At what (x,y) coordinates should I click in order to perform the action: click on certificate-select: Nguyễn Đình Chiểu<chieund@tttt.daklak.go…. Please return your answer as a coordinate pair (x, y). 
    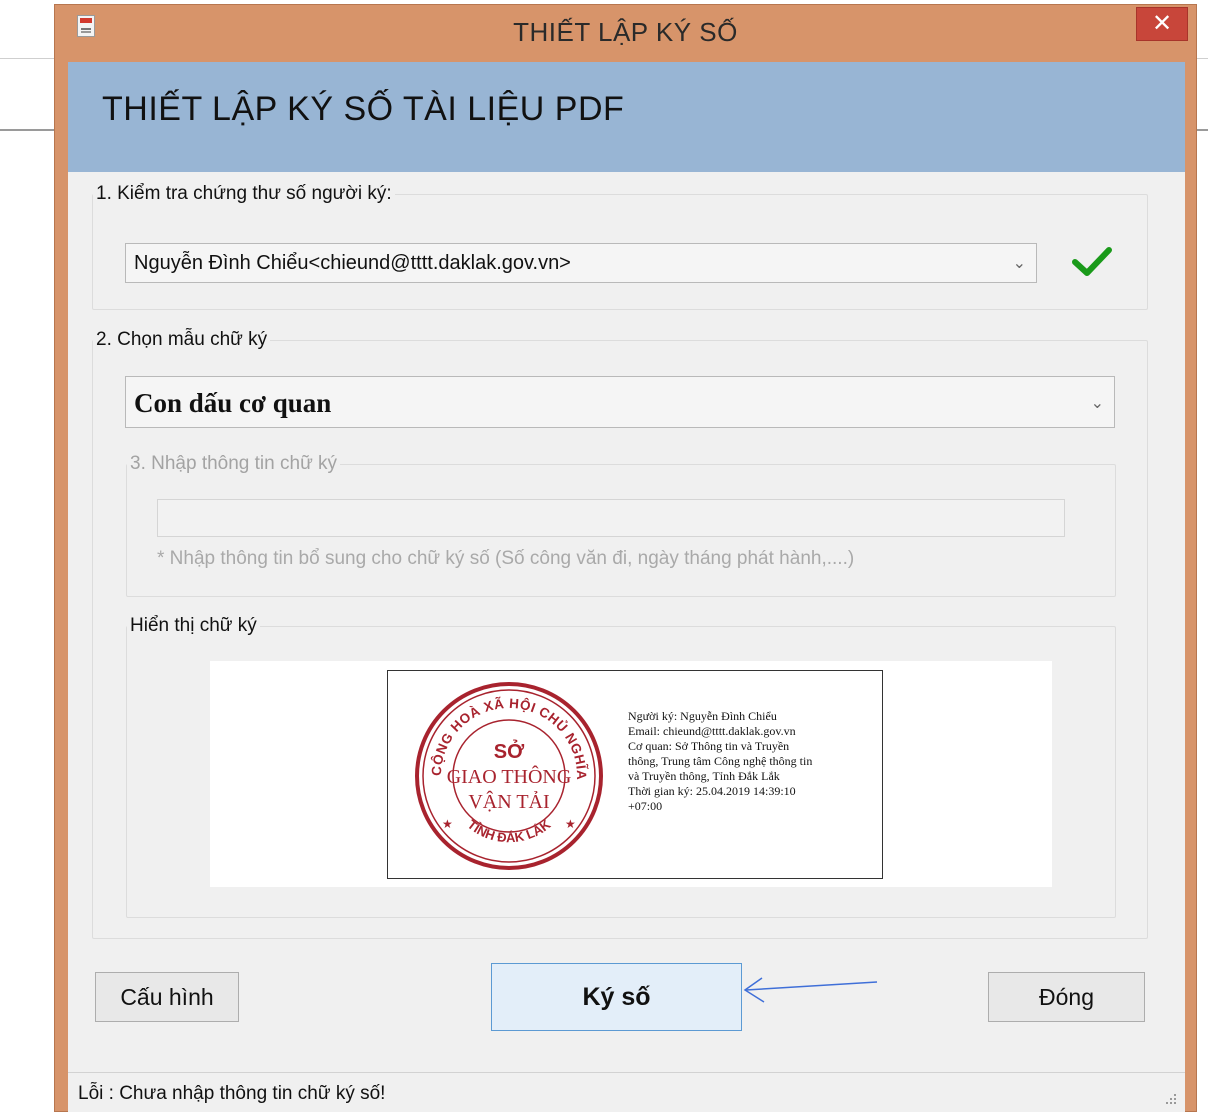
    Looking at the image, I should click on (581, 263).